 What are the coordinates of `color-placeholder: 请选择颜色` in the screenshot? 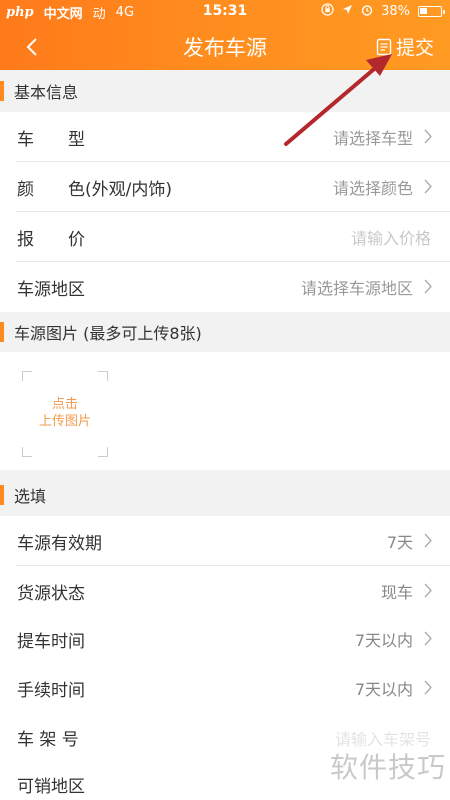 It's located at (372, 188).